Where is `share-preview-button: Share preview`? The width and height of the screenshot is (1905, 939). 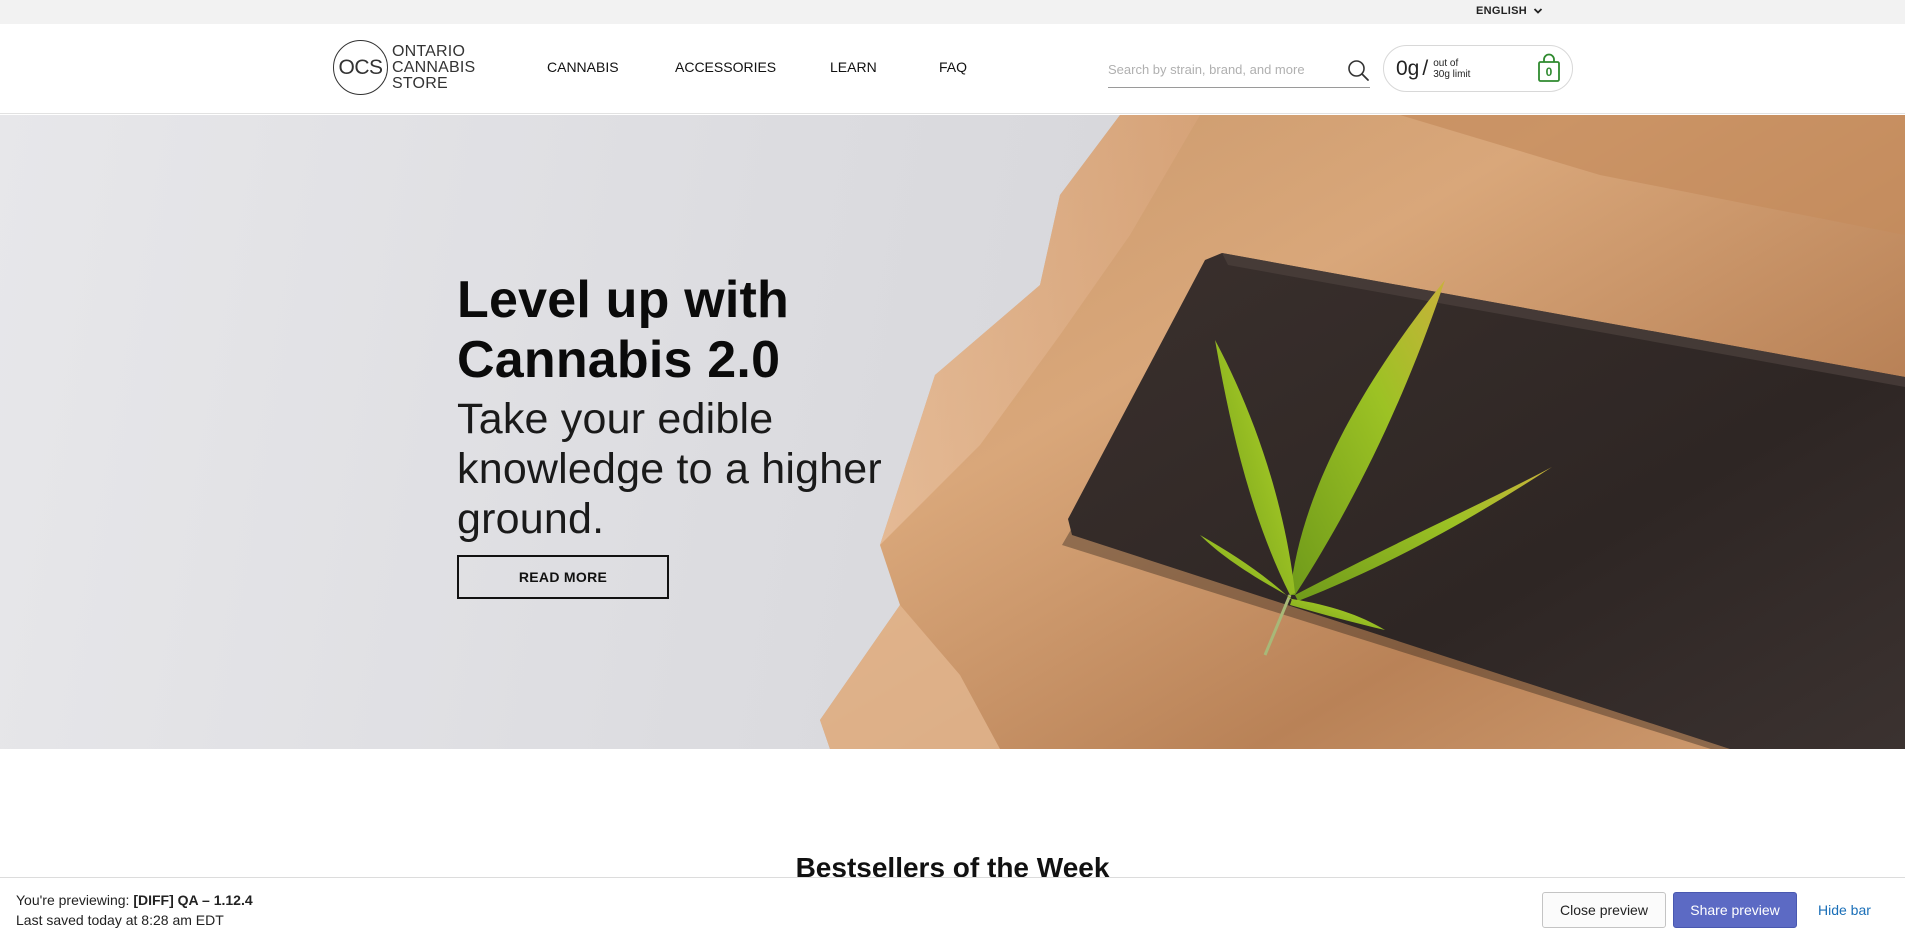 share-preview-button: Share preview is located at coordinates (1735, 910).